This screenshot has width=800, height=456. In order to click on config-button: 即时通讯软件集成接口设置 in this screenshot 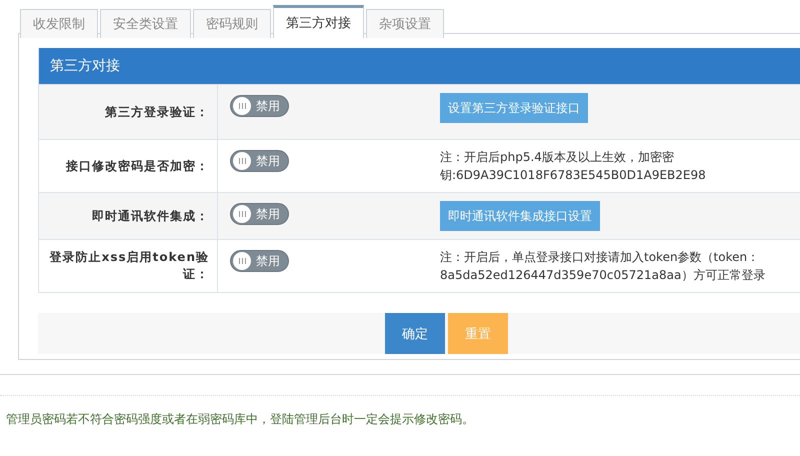, I will do `click(520, 216)`.